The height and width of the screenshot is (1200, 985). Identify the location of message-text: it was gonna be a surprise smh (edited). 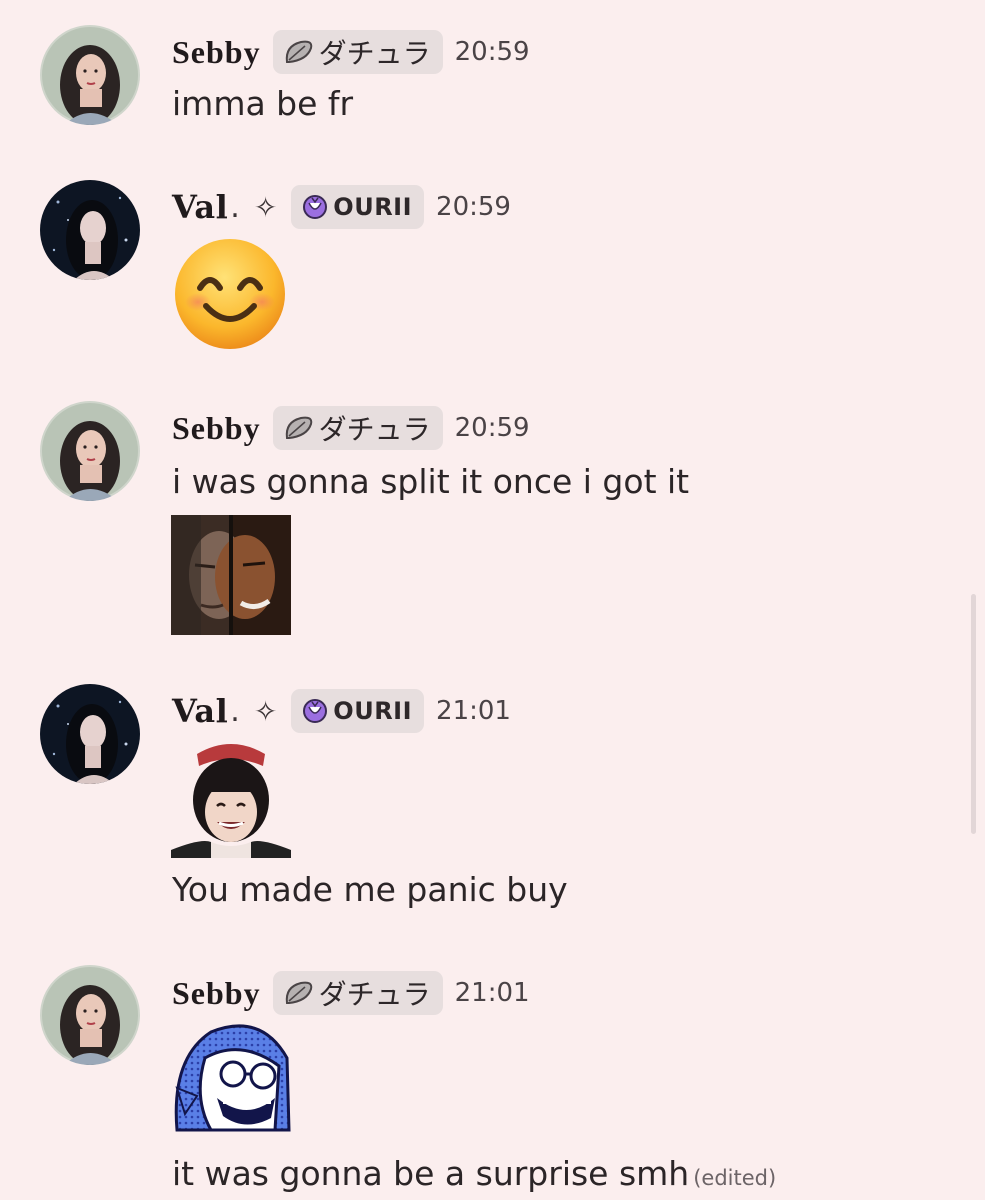
(474, 1173).